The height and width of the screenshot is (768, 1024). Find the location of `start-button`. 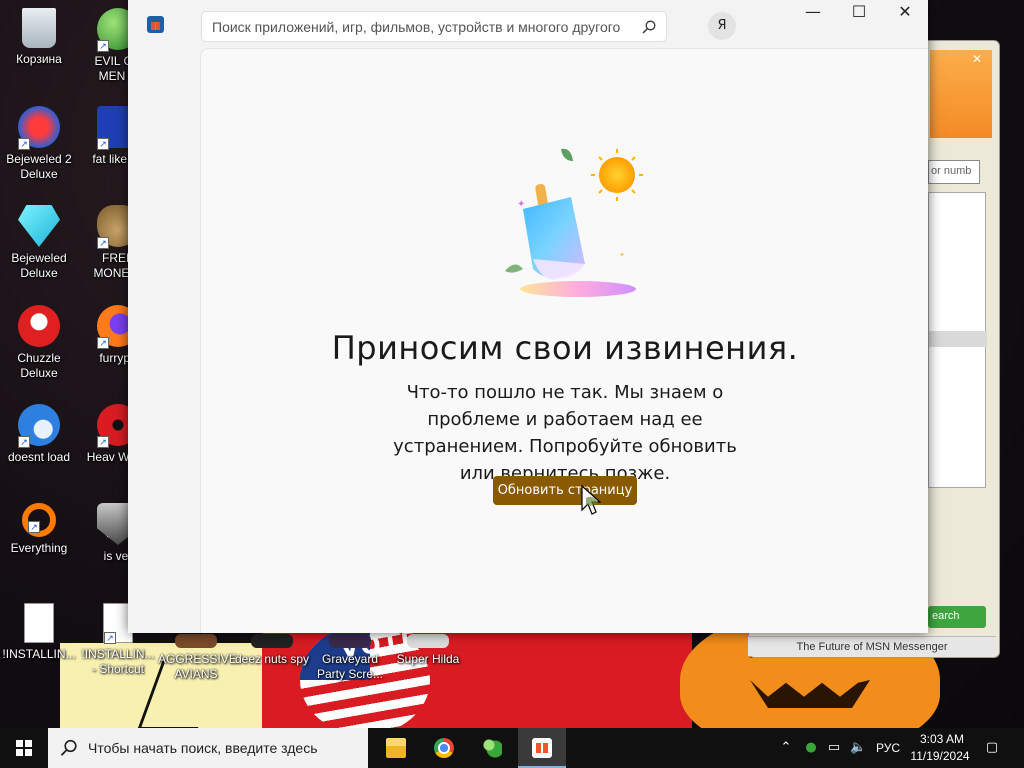

start-button is located at coordinates (24, 748).